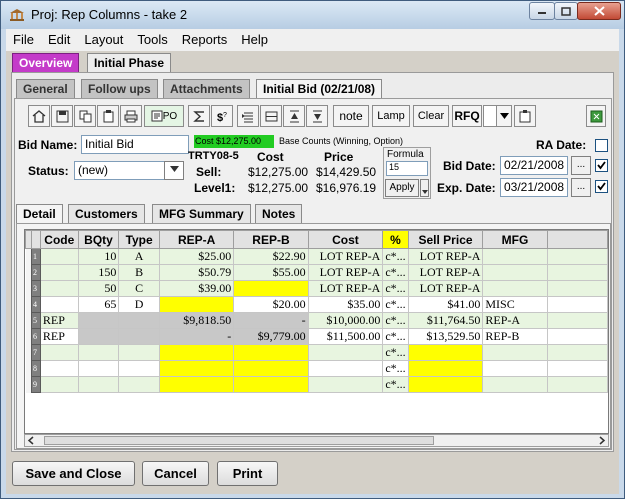 This screenshot has height=499, width=625. Describe the element at coordinates (445, 288) in the screenshot. I see `cell-sell-price: LOT REP-A` at that location.